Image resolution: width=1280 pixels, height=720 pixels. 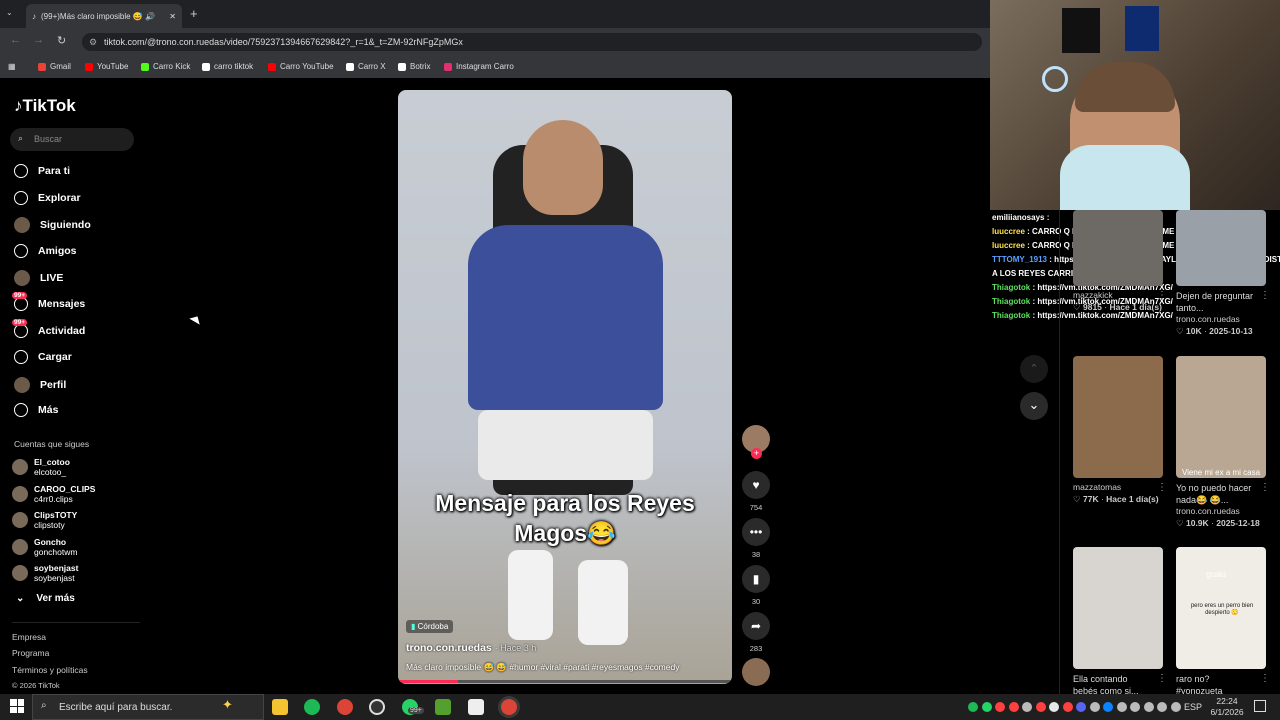 I want to click on heart-action: ♥ 754, so click(x=756, y=491).